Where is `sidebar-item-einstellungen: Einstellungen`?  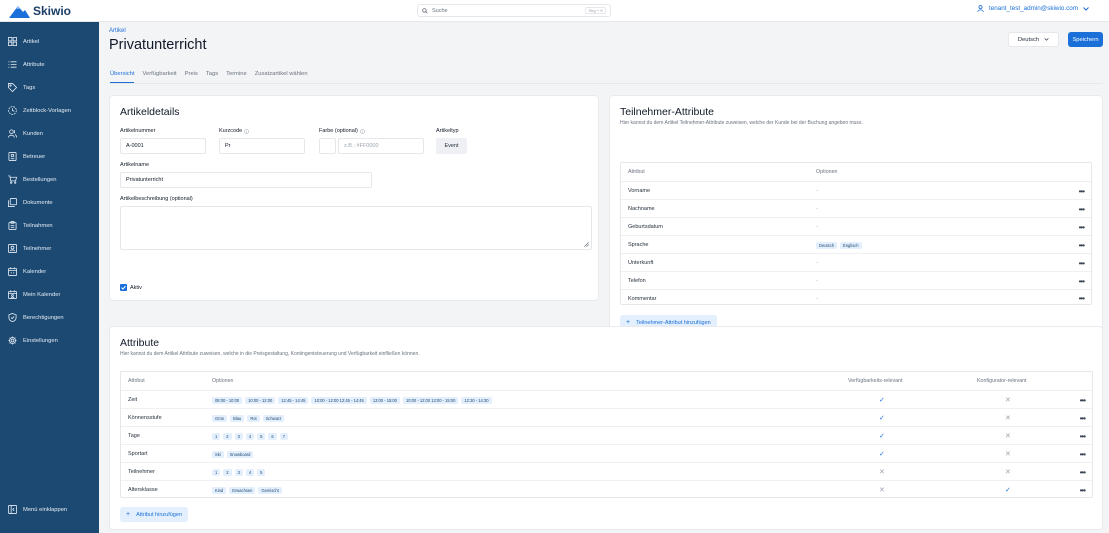 sidebar-item-einstellungen: Einstellungen is located at coordinates (33, 340).